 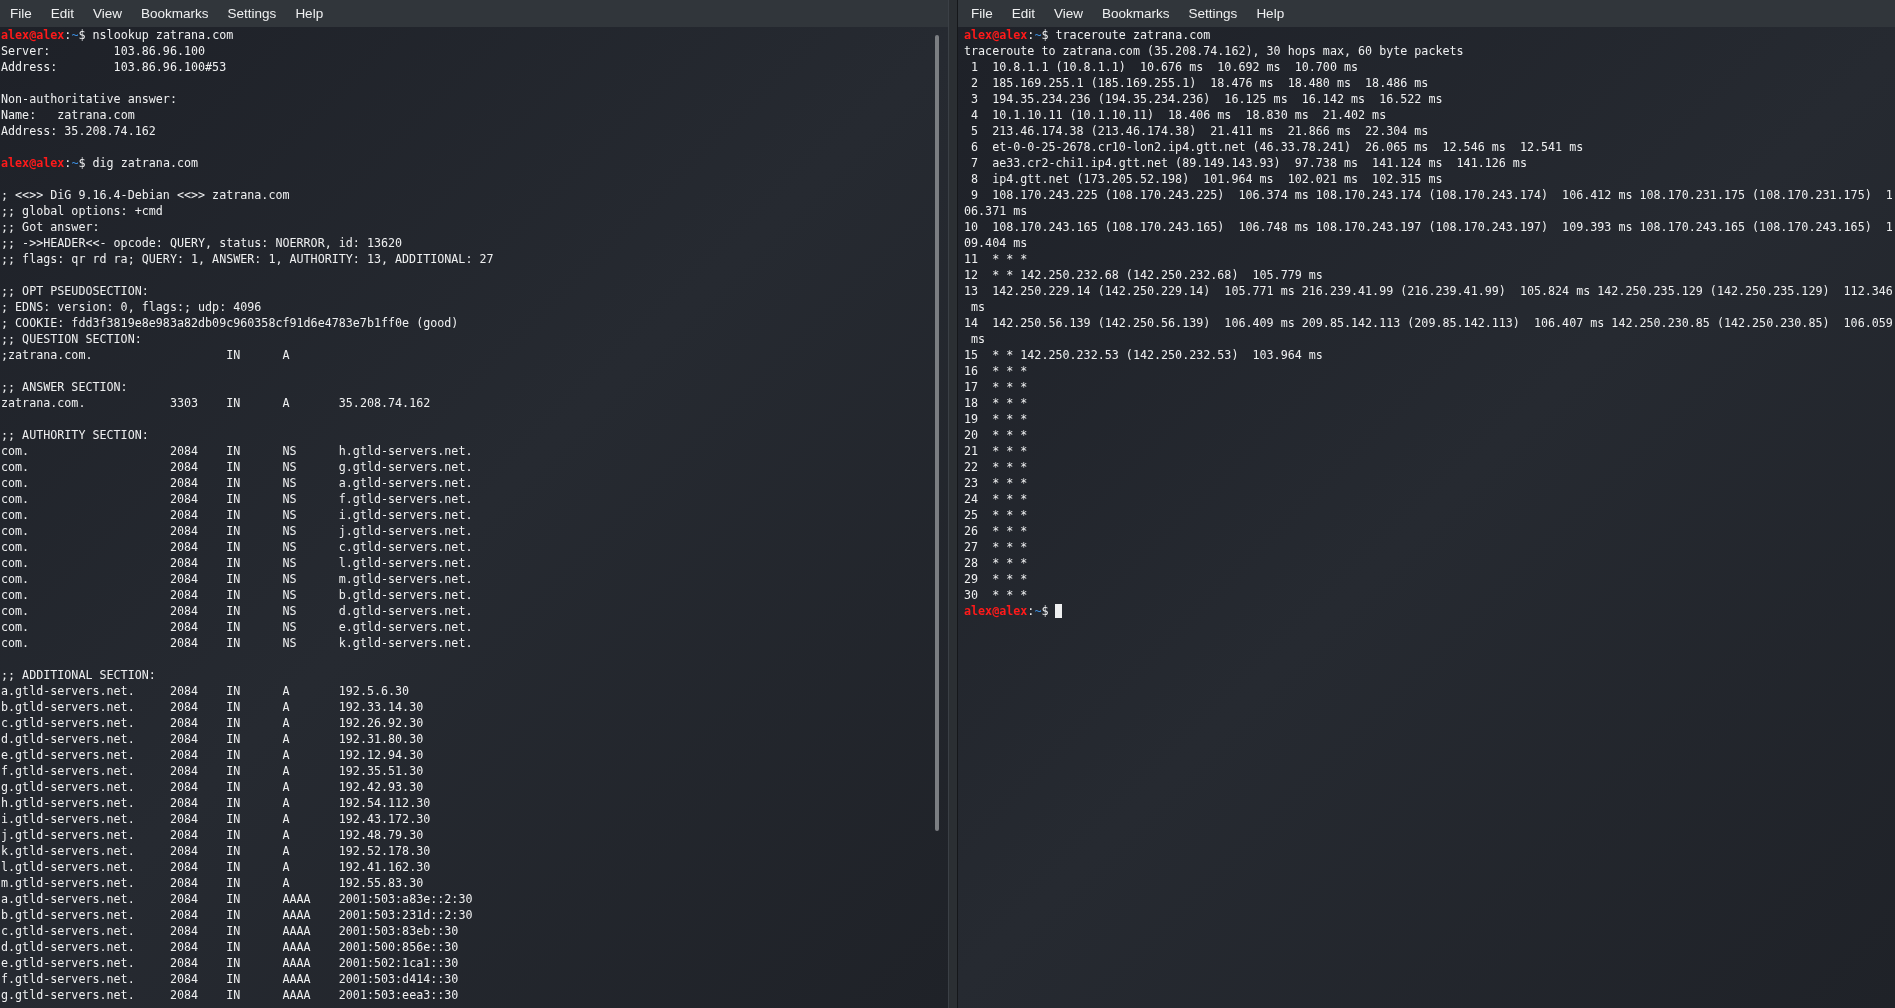 I want to click on output-line: 09.404 ms, so click(x=996, y=243).